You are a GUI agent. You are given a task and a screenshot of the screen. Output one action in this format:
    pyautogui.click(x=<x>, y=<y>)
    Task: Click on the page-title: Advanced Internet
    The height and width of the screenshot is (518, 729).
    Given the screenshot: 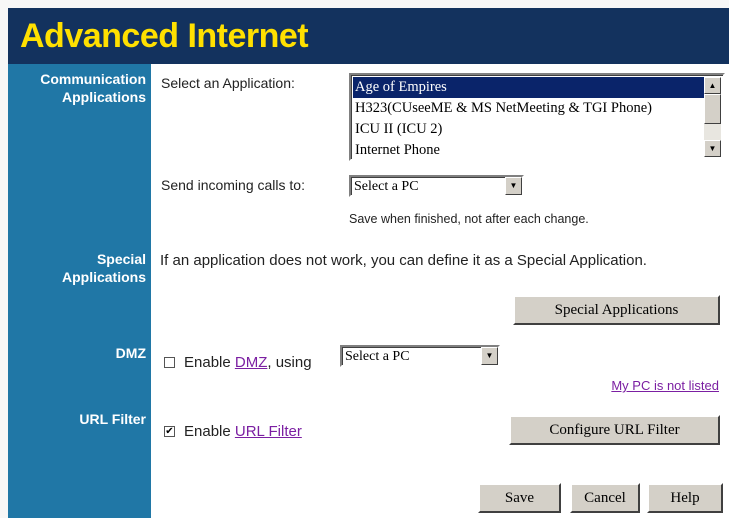 What is the action you would take?
    pyautogui.click(x=164, y=36)
    